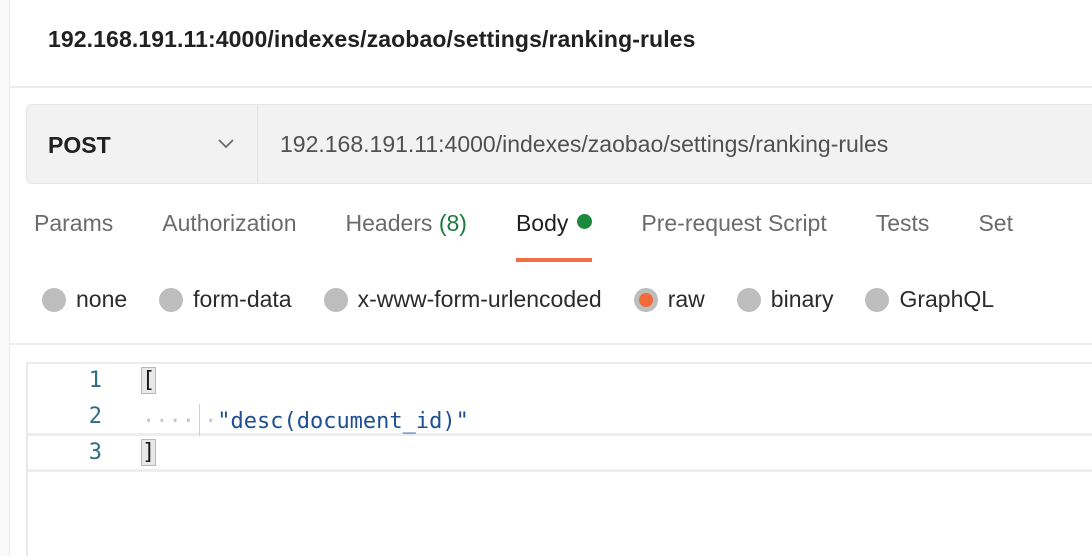  I want to click on tab-label: Set, so click(995, 223).